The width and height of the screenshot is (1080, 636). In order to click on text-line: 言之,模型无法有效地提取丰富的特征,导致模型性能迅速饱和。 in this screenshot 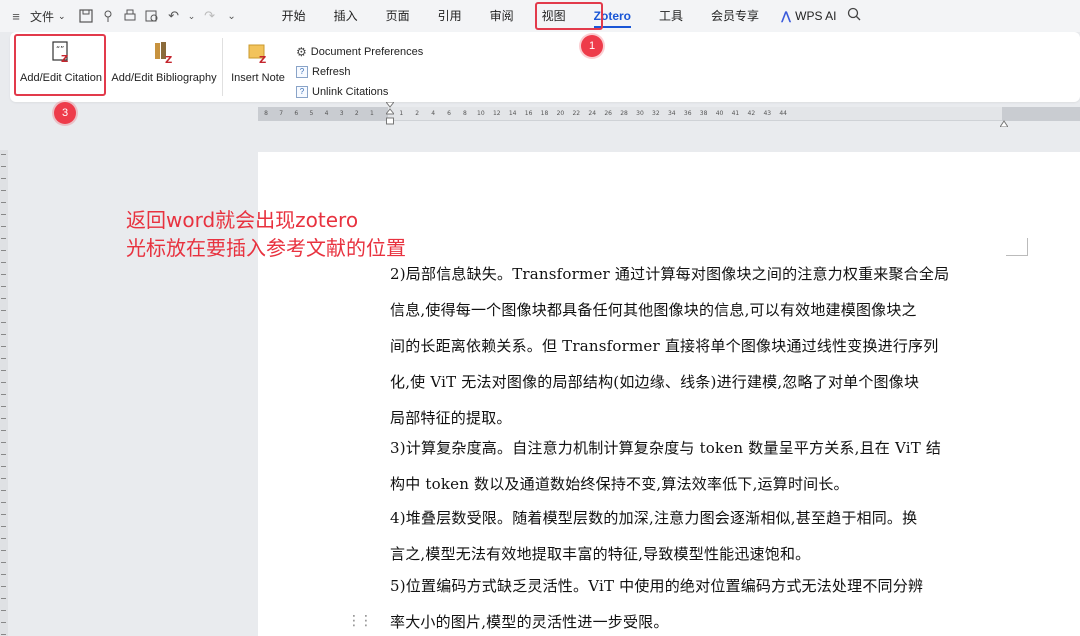, I will do `click(600, 554)`.